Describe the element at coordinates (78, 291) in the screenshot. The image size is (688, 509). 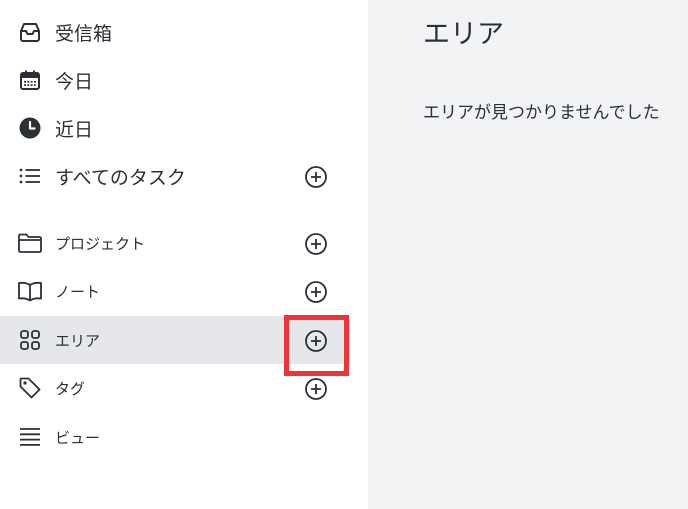
I see `sidebar-item-label: ノート` at that location.